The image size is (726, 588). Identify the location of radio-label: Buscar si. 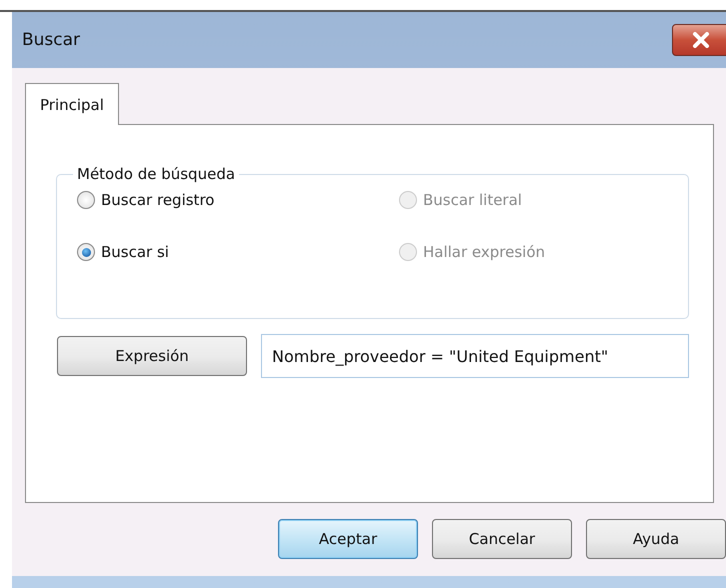
(135, 252).